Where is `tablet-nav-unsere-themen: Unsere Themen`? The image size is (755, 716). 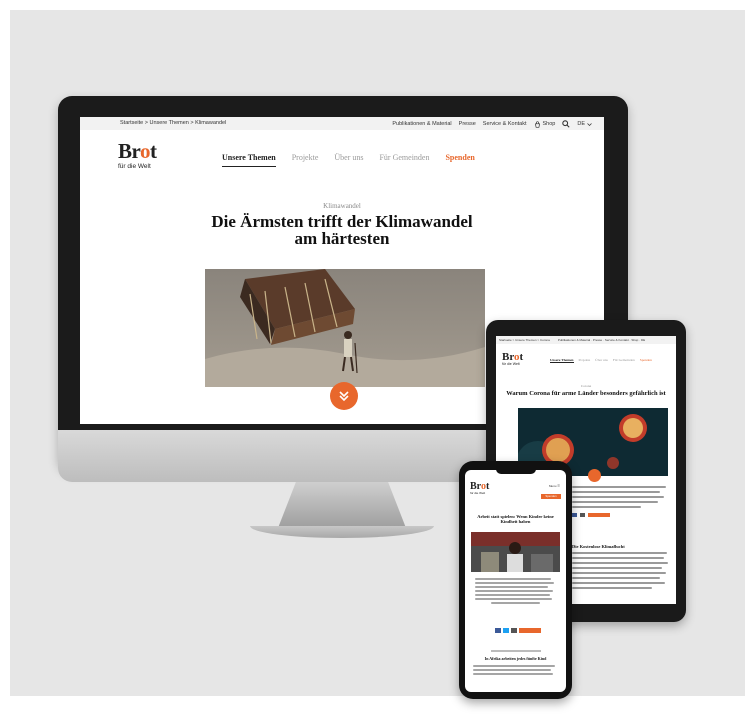
tablet-nav-unsere-themen: Unsere Themen is located at coordinates (562, 360).